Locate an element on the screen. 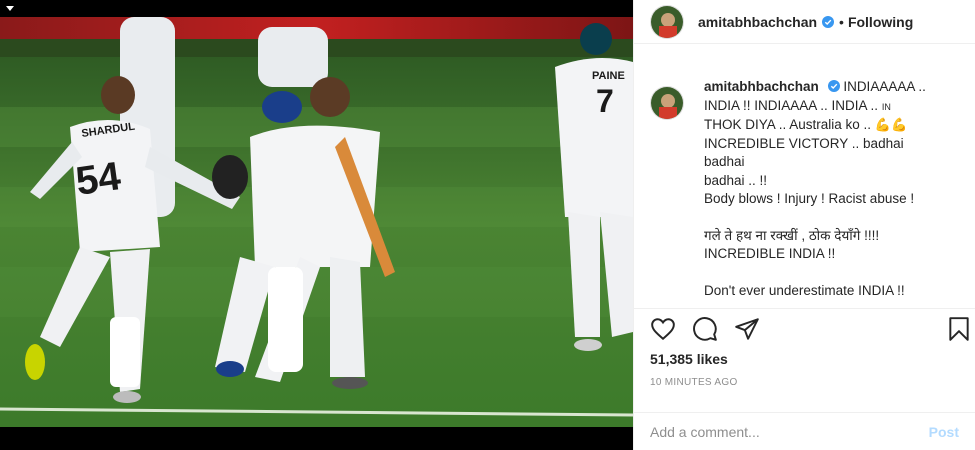 This screenshot has width=975, height=450. caption-line-5: badhai .. !! is located at coordinates (736, 180).